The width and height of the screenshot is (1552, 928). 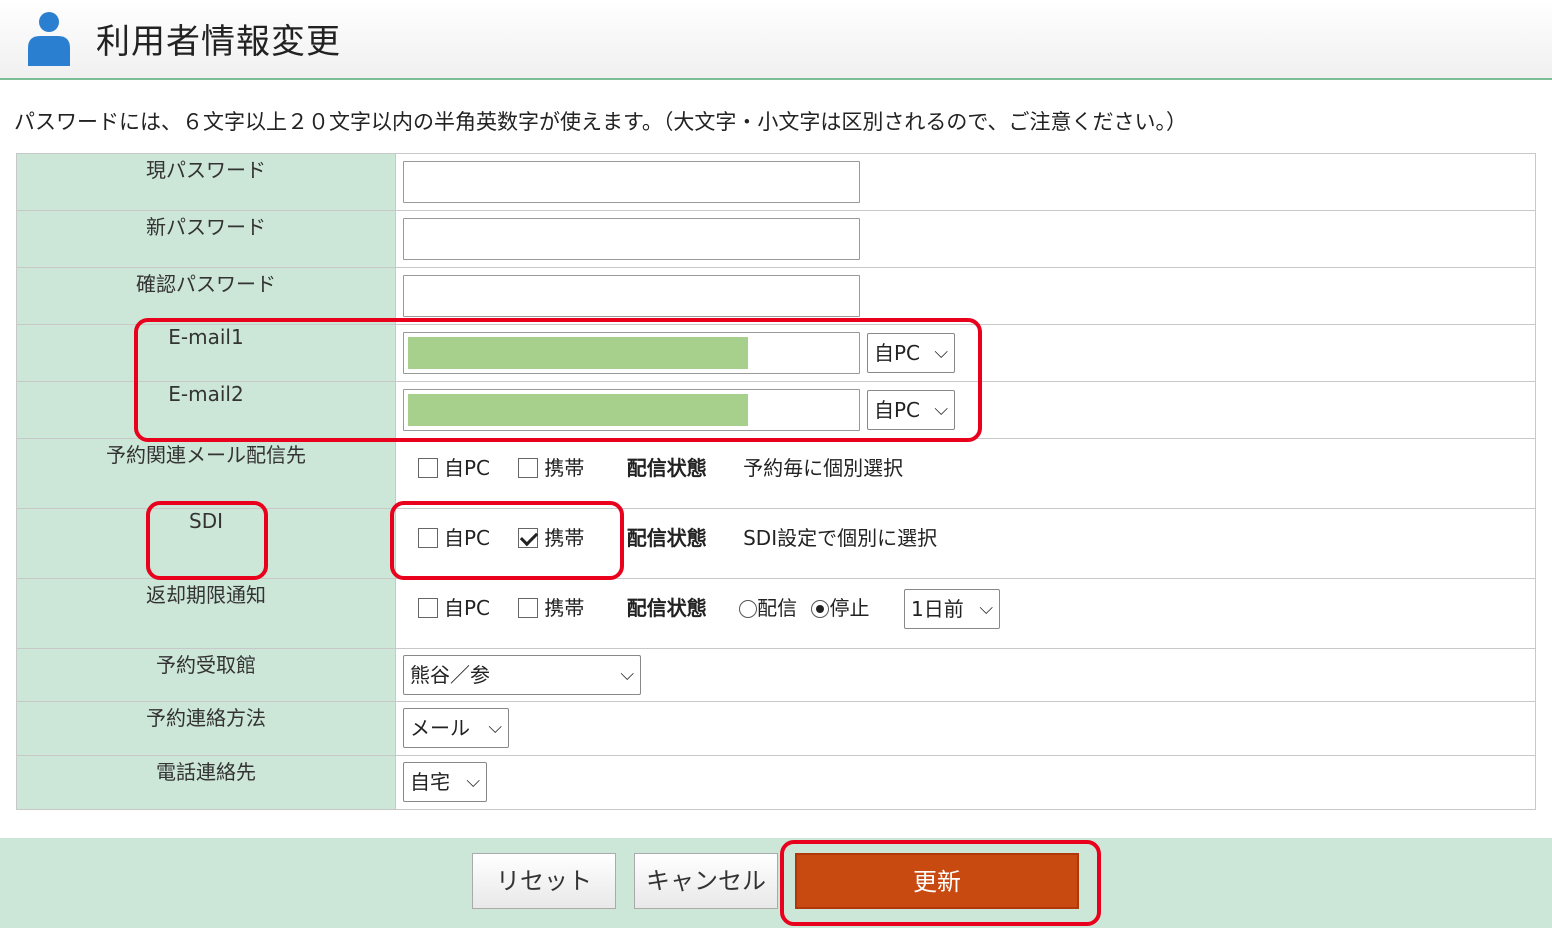 I want to click on row-contact-method: 予約連絡方法 メール ⌵, so click(x=776, y=728).